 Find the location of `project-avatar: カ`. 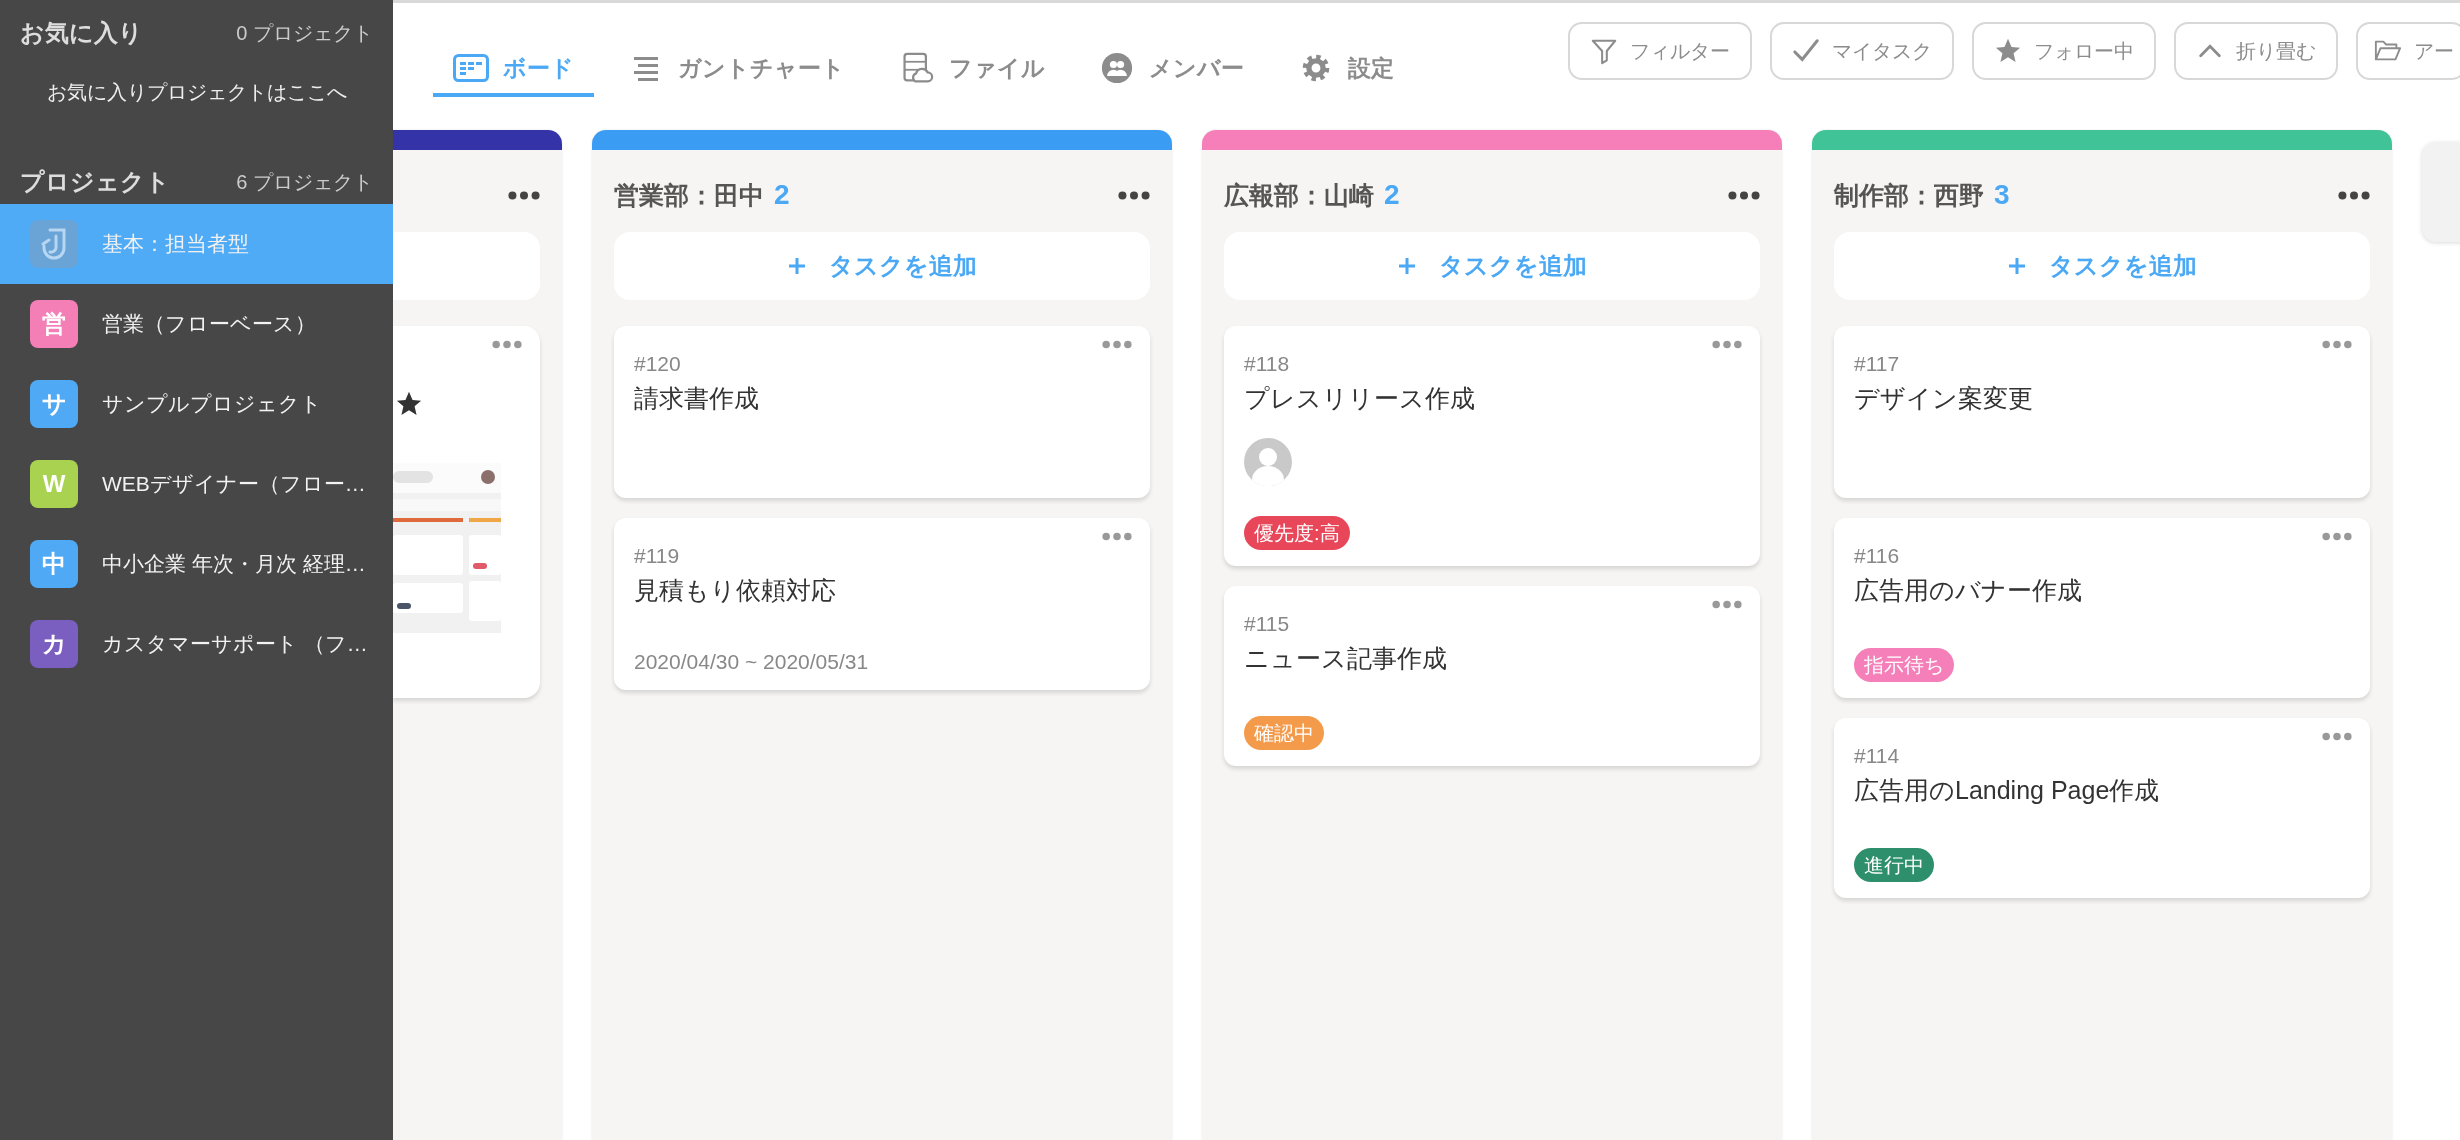

project-avatar: カ is located at coordinates (54, 644).